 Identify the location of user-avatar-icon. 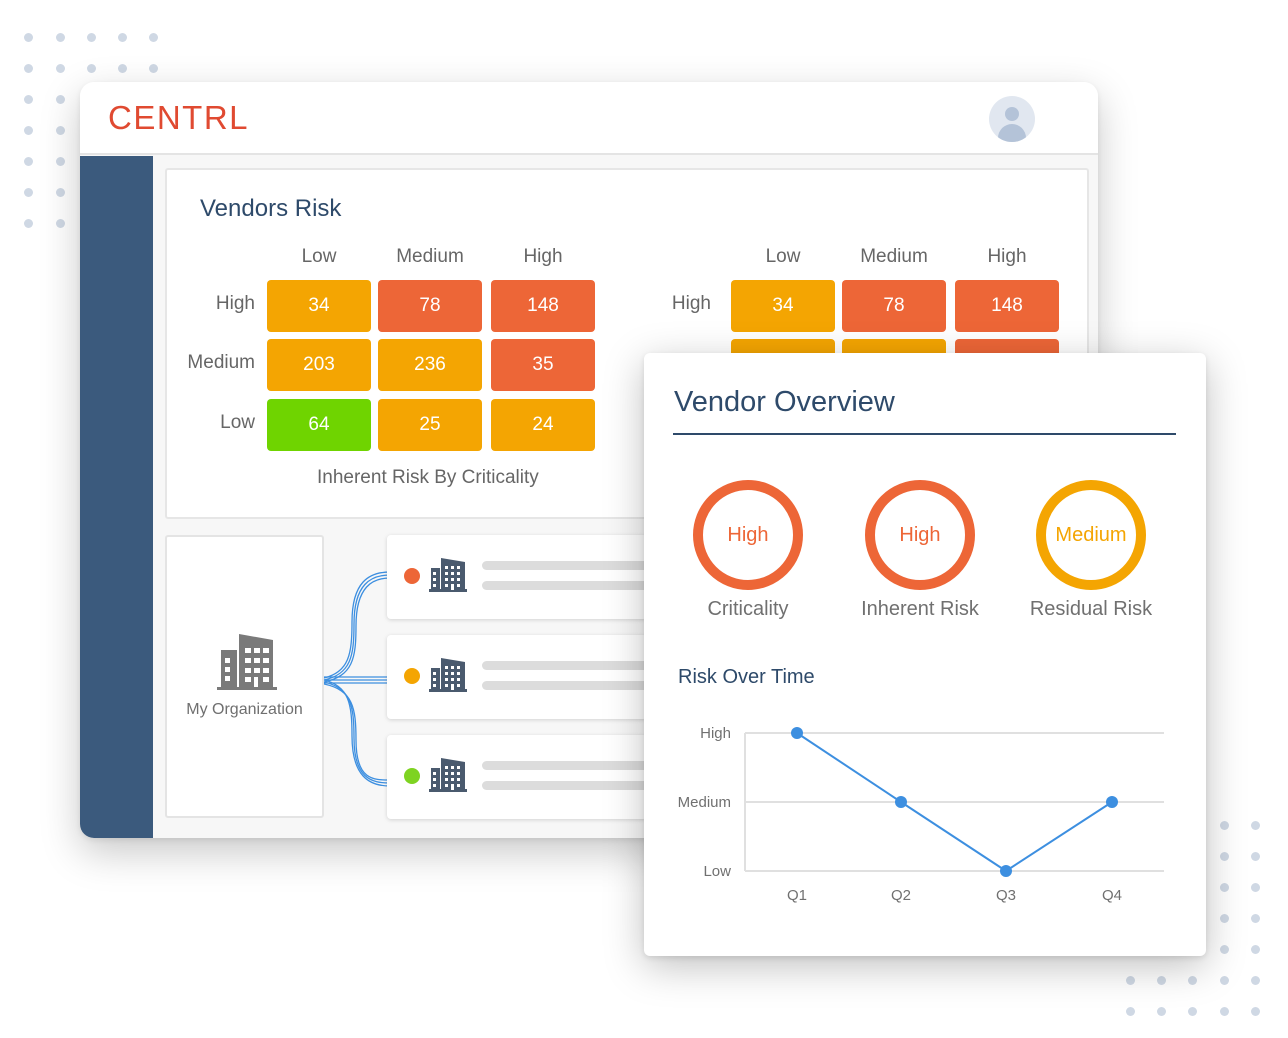
(1012, 119).